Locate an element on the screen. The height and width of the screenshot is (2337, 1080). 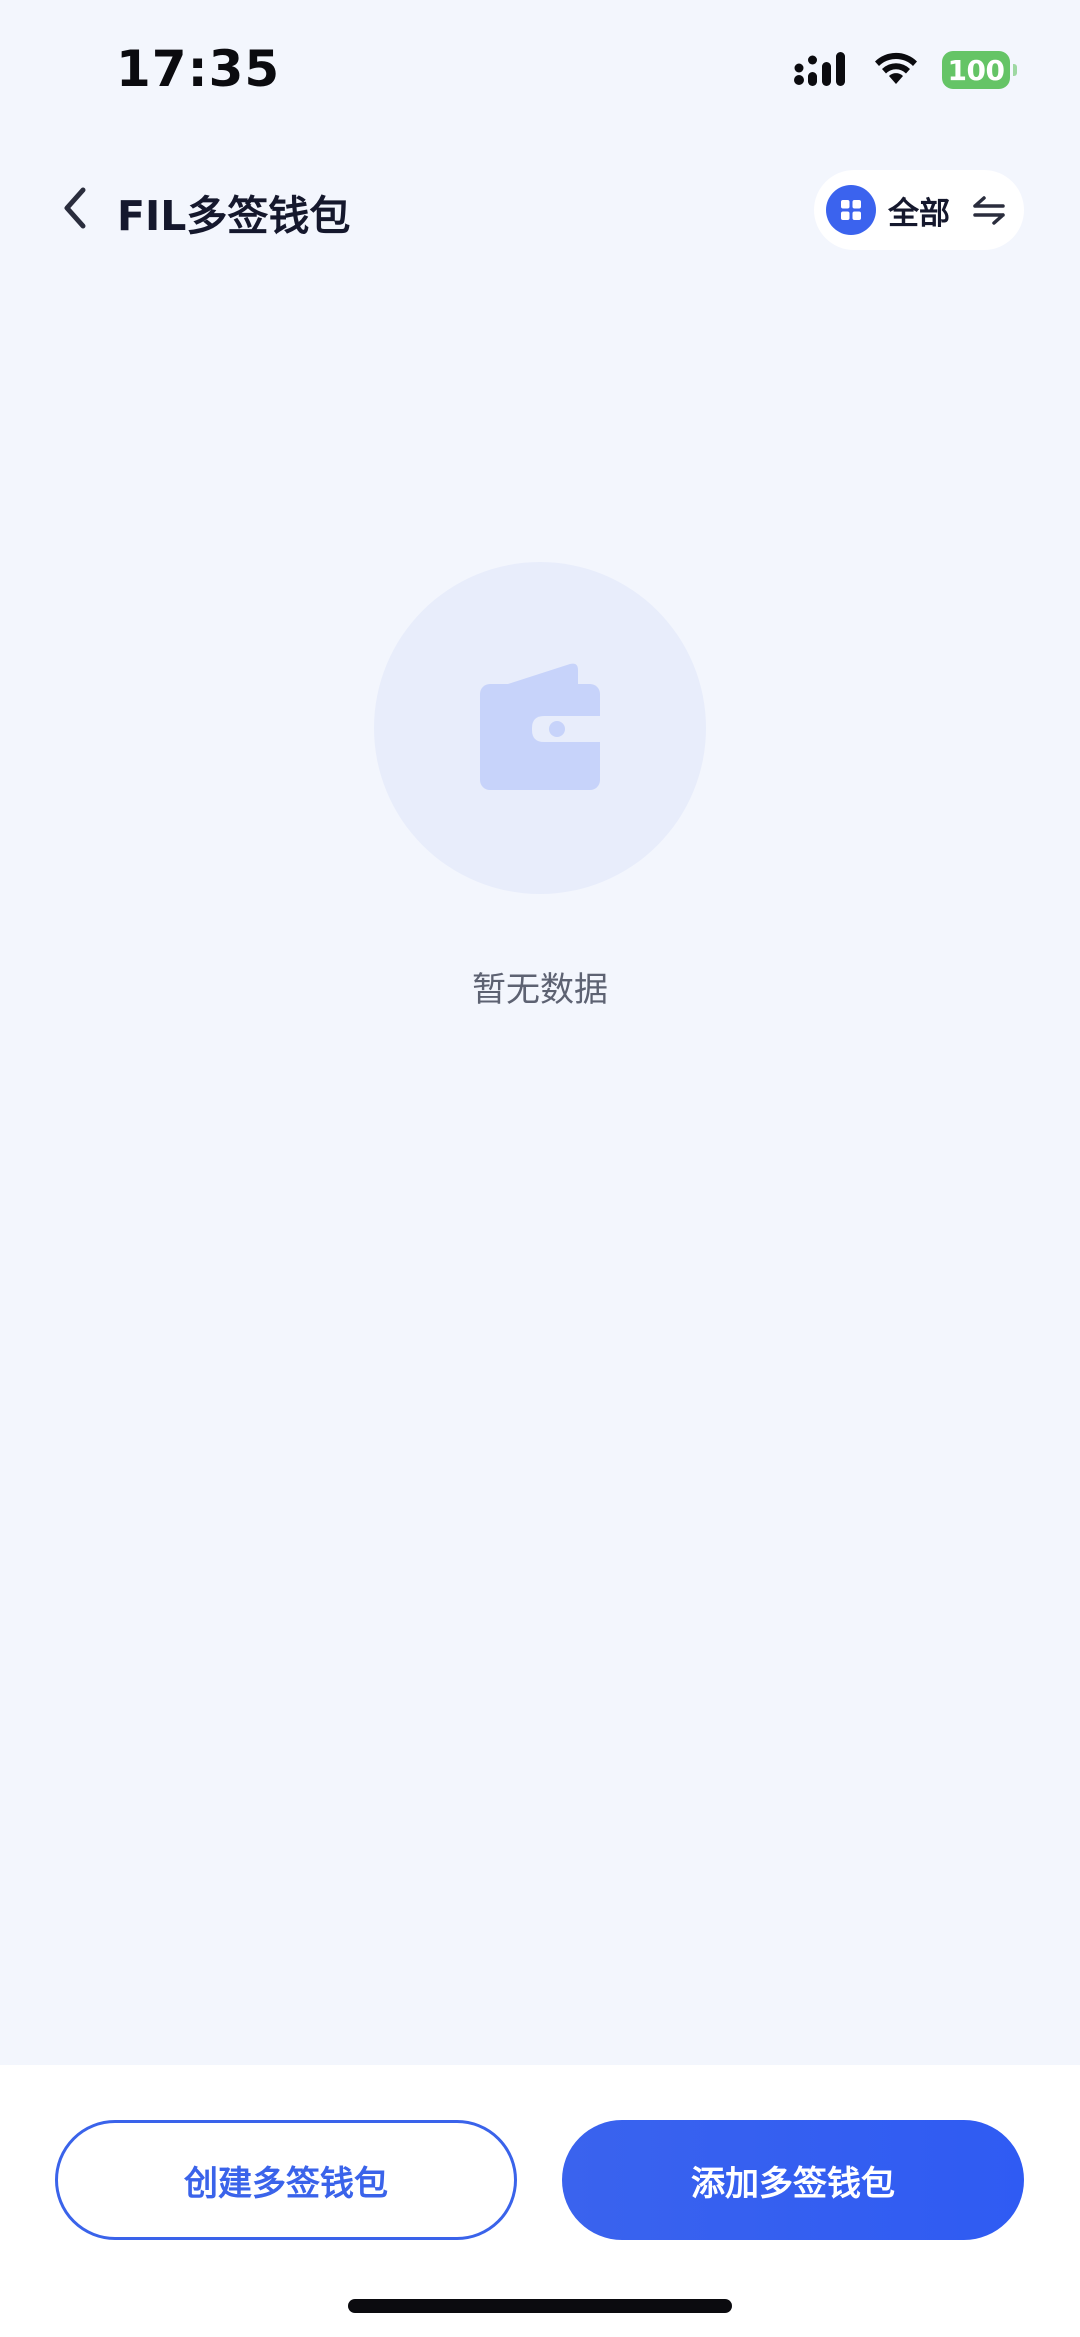
swap-arrows-icon is located at coordinates (989, 210).